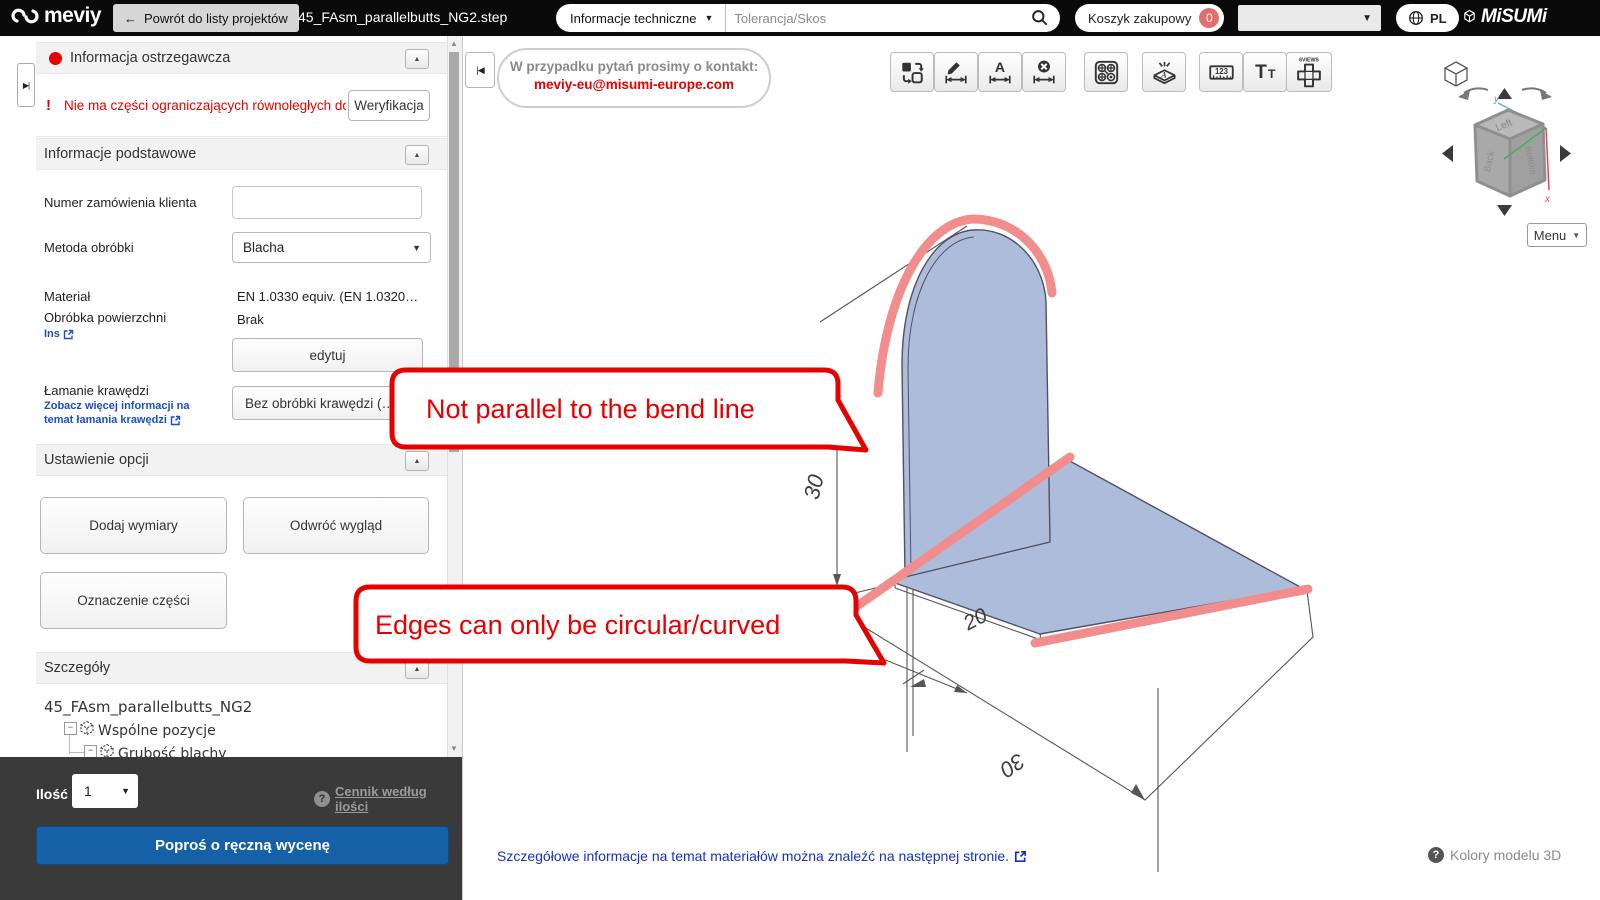  What do you see at coordinates (454, 252) in the screenshot?
I see `sidebar-scrollbar-thumb` at bounding box center [454, 252].